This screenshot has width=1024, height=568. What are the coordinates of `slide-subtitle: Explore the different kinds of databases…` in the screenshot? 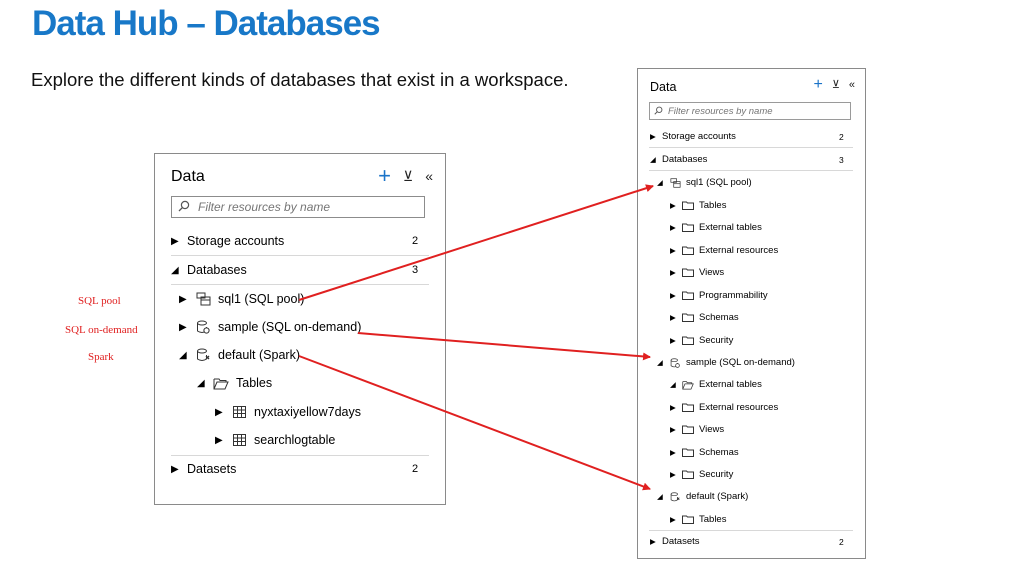 It's located at (300, 79).